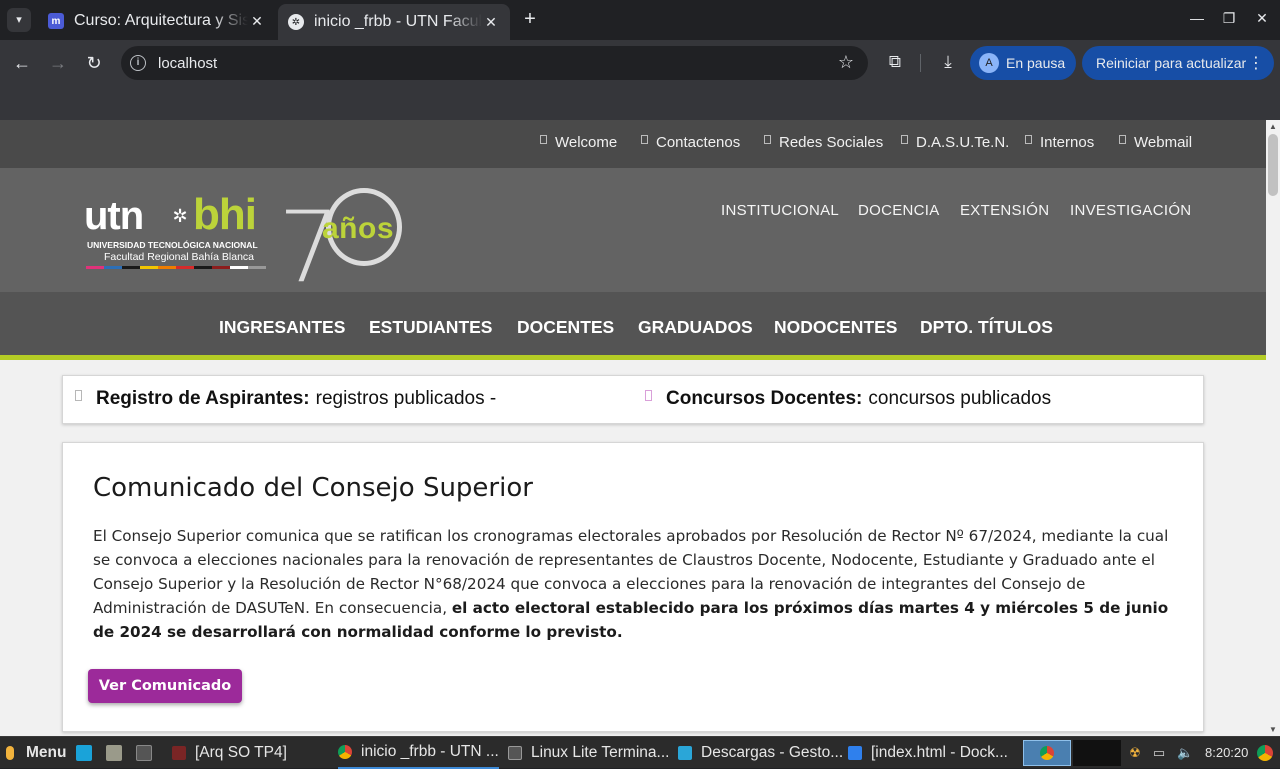 The image size is (1280, 769). Describe the element at coordinates (685, 753) in the screenshot. I see `folder-icon` at that location.